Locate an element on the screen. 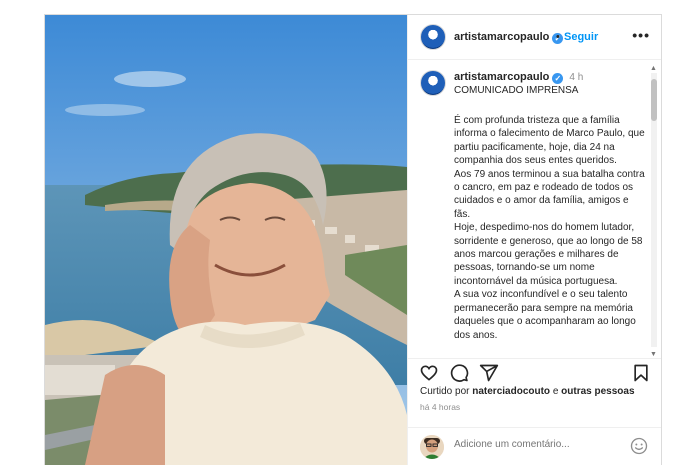 This screenshot has width=696, height=465. author-username: artistamarcopaulo ✓ is located at coordinates (509, 37).